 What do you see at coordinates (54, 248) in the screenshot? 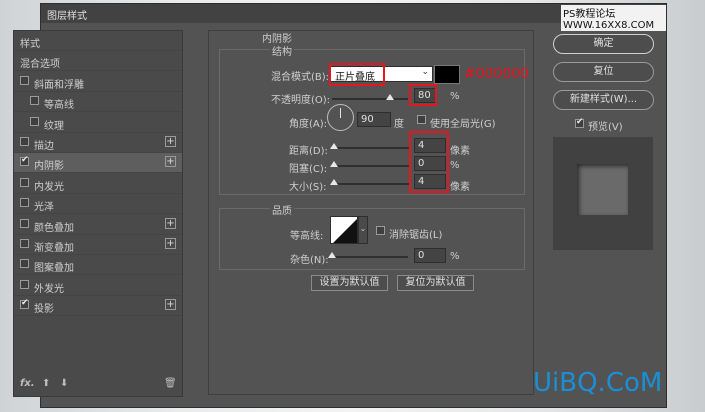
I see `style-list-item-label: 渐变叠加` at bounding box center [54, 248].